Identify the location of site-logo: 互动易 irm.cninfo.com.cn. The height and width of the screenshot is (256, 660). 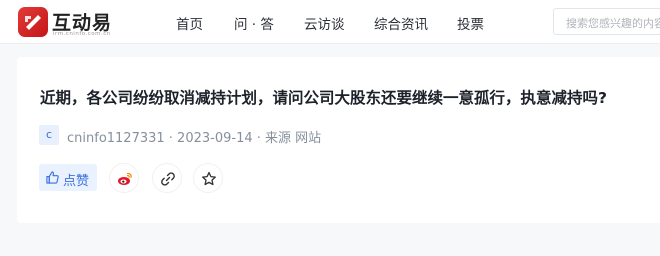
(73, 23).